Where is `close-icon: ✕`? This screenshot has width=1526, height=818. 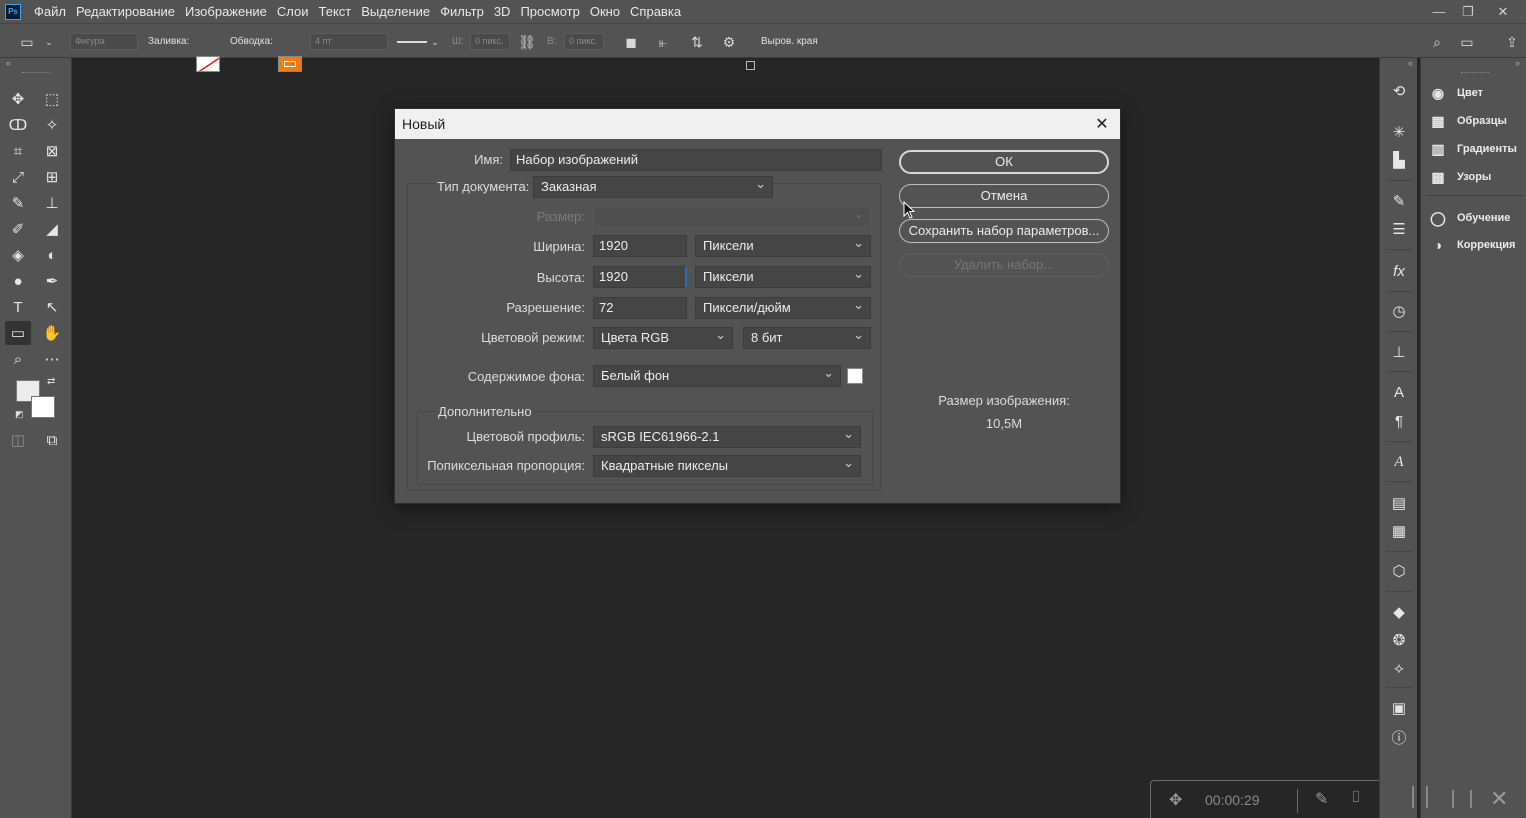
close-icon: ✕ is located at coordinates (1102, 124).